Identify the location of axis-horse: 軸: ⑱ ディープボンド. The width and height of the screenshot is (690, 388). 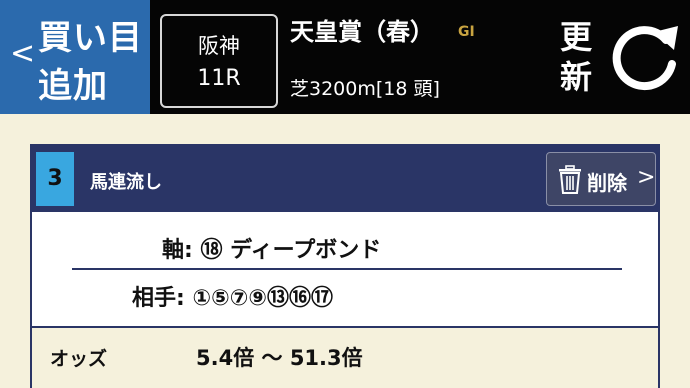
(272, 250).